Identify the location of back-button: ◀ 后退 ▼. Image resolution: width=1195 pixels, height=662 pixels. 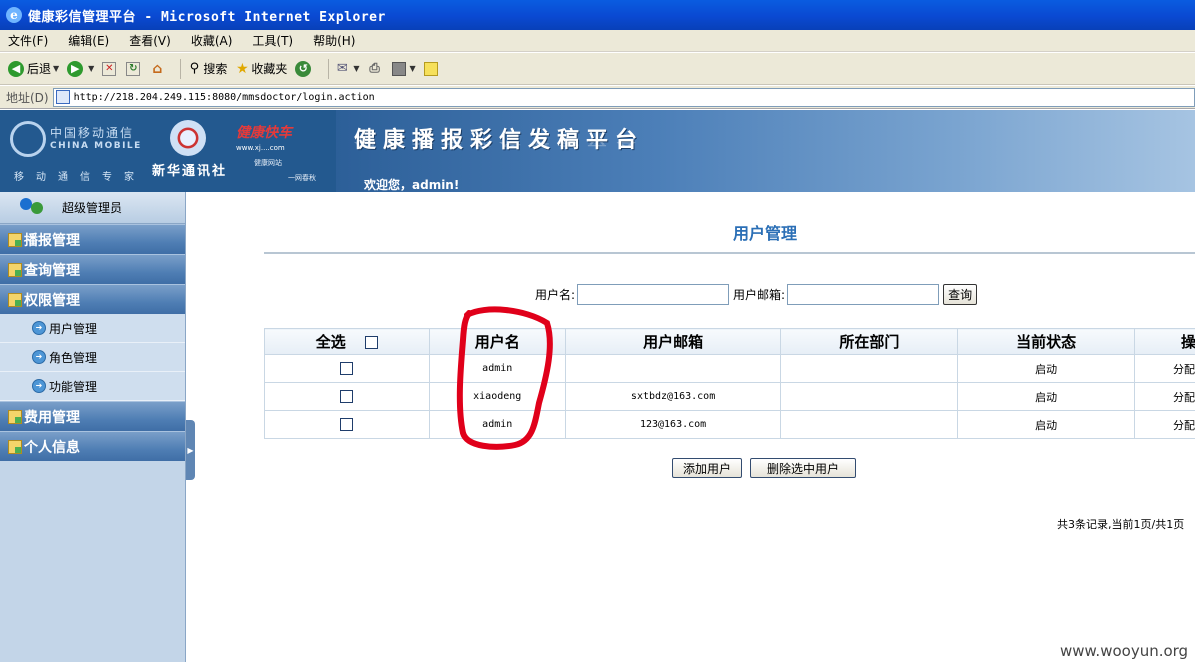
(33, 68).